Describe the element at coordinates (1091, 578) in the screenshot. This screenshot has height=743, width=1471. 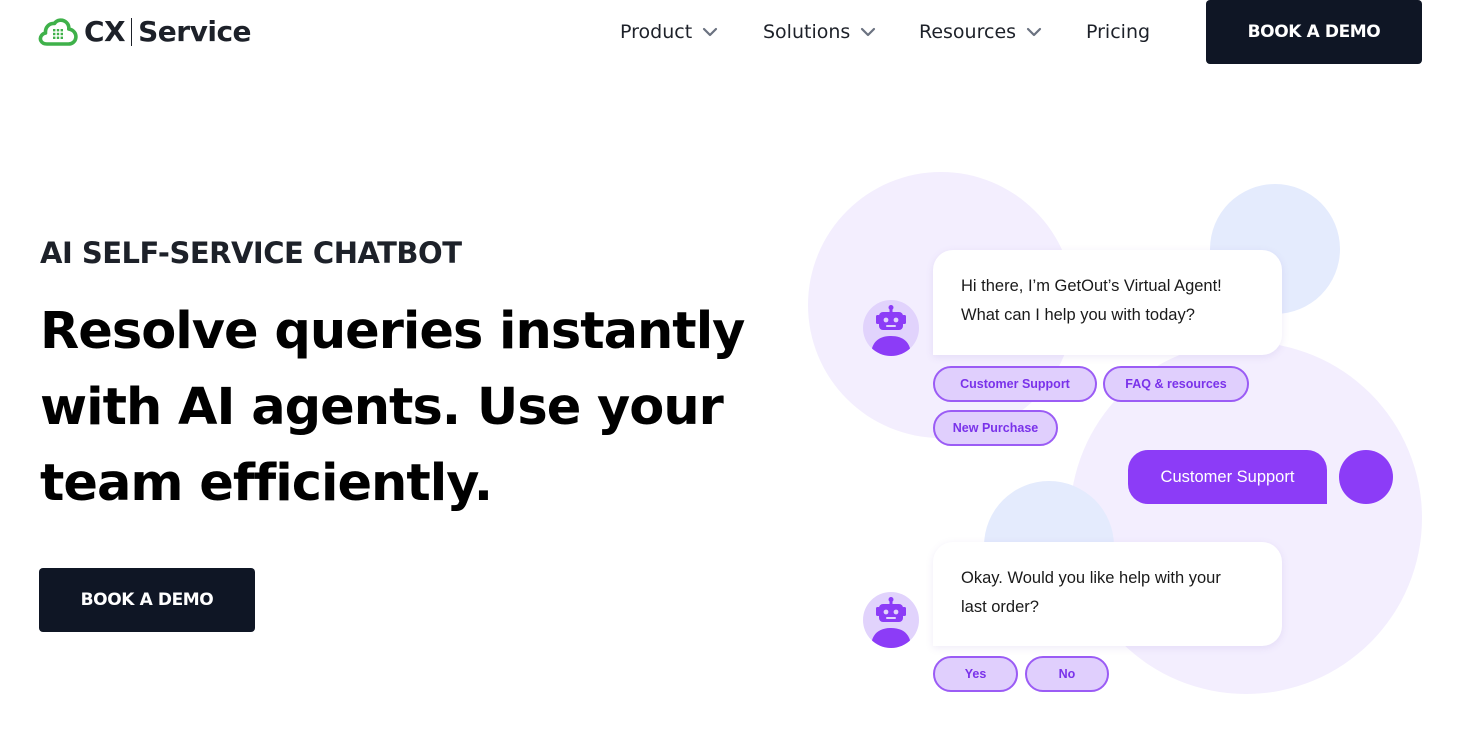
I see `bot-message-line: Okay. Would you like help with your` at that location.